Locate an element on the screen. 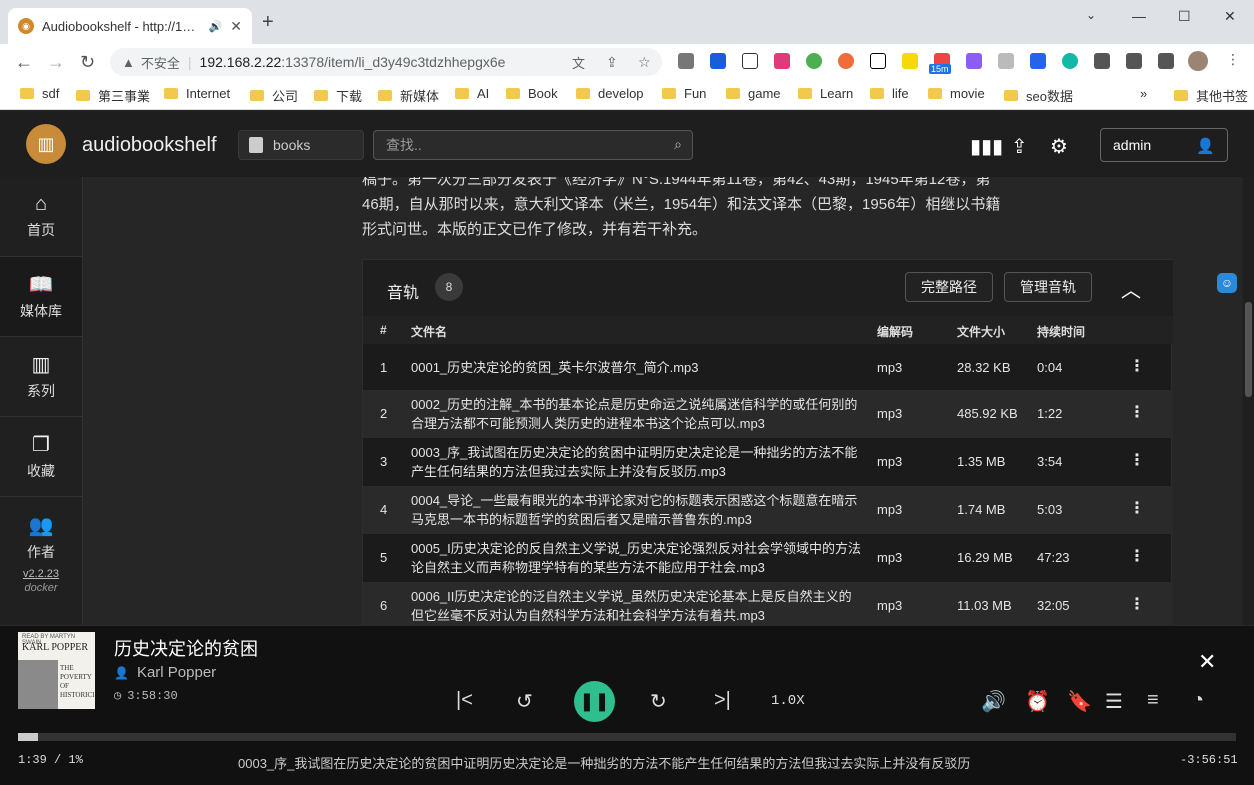  folder-icon is located at coordinates (27, 93).